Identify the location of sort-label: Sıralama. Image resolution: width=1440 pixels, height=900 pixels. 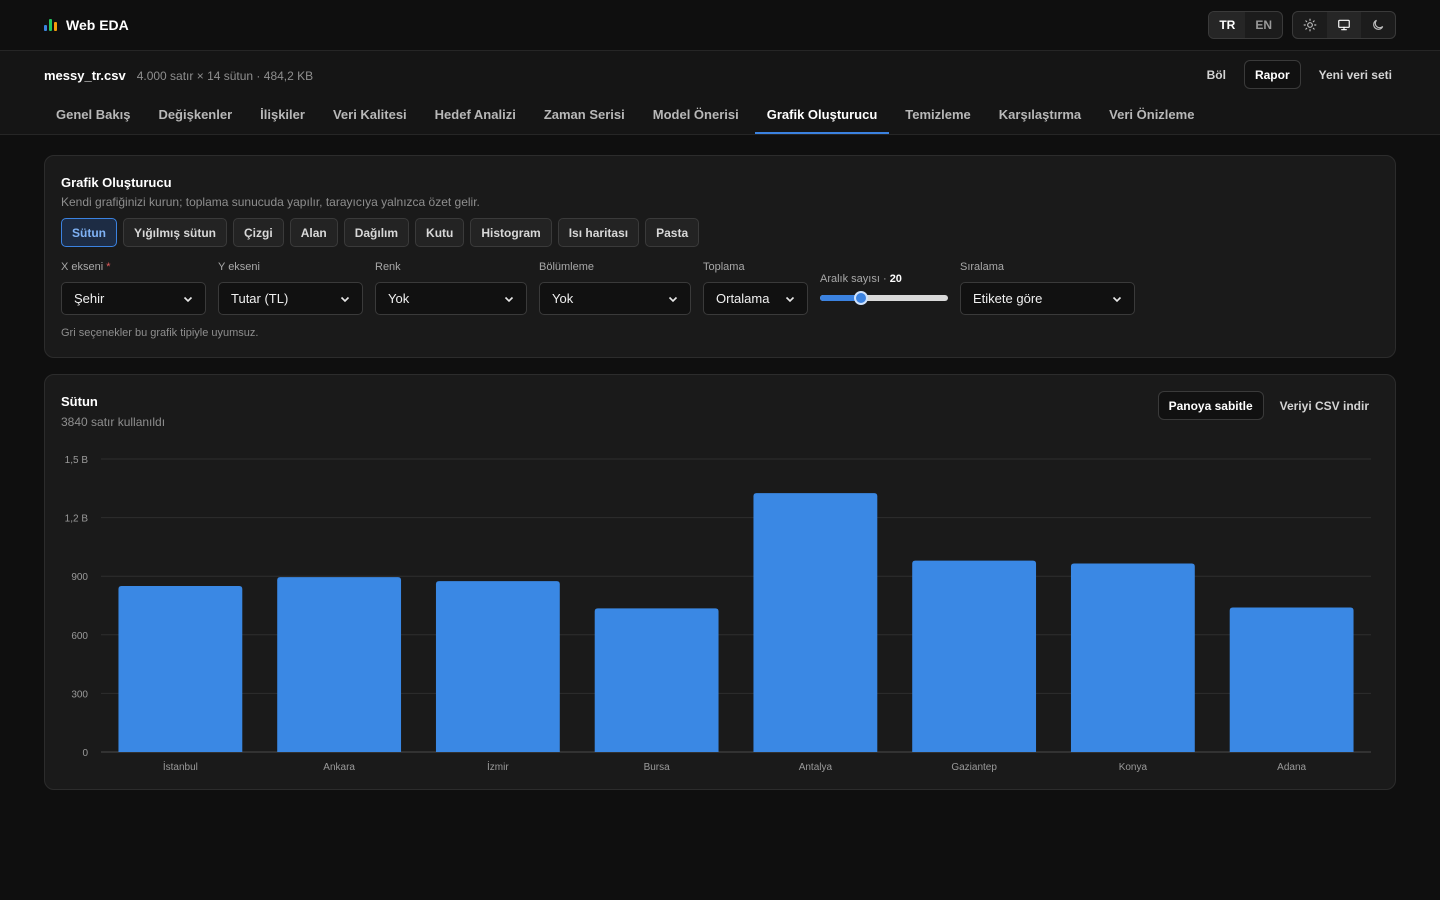
(982, 267).